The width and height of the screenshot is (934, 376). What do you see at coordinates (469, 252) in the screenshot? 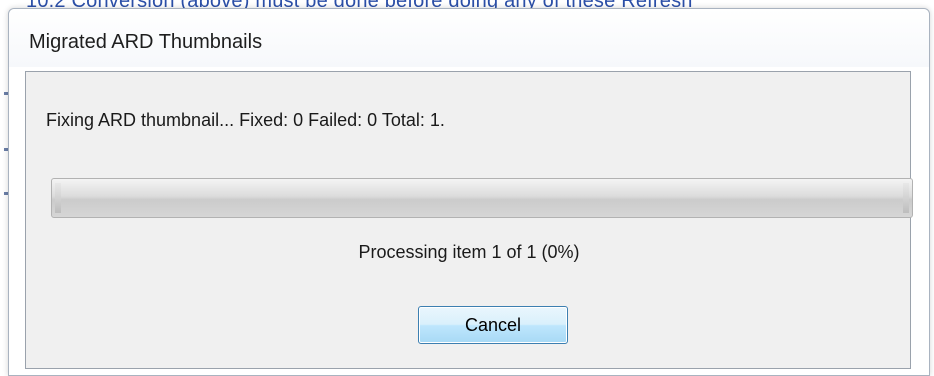
I see `progress-label: Processing item 1 of 1 (0%)` at bounding box center [469, 252].